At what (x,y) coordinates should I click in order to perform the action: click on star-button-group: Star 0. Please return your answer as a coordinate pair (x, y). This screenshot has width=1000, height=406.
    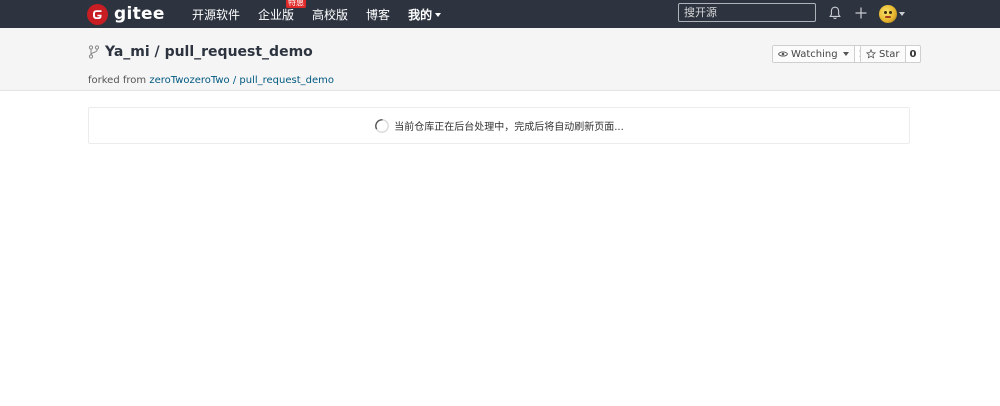
    Looking at the image, I should click on (891, 54).